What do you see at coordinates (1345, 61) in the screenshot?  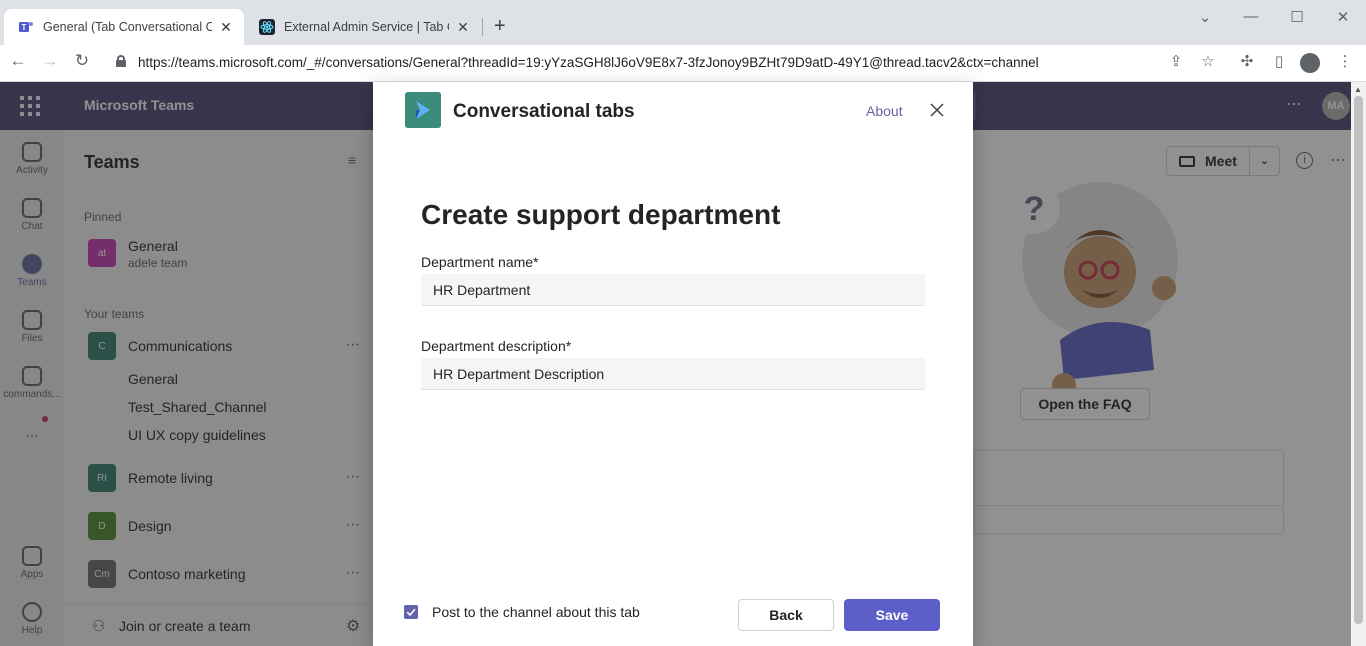 I see `browser-menu-icon: ⋮` at bounding box center [1345, 61].